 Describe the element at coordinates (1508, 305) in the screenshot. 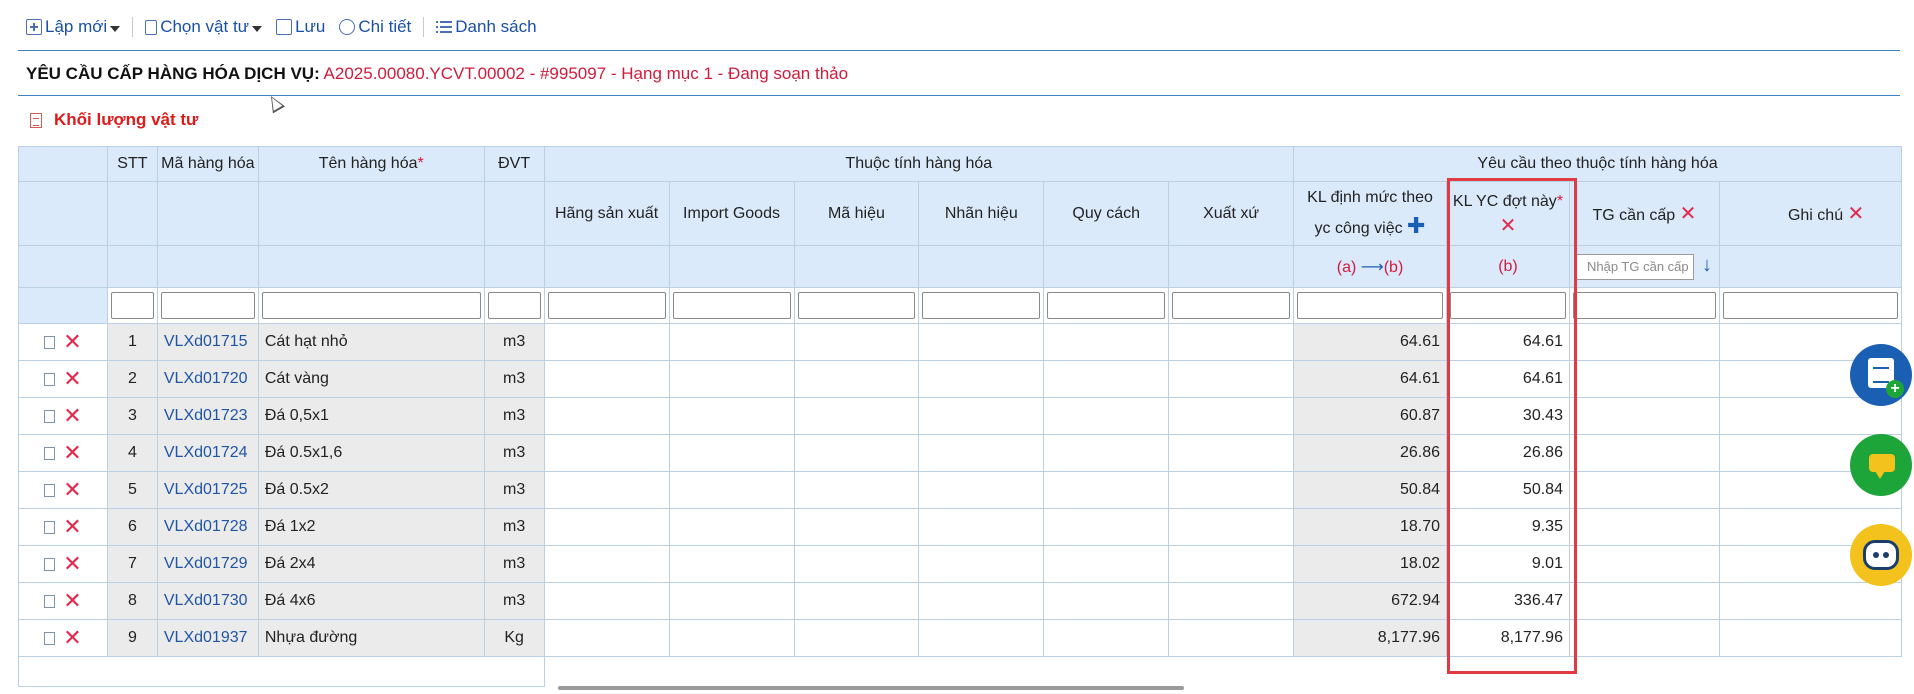

I see `filter-kl-req` at that location.